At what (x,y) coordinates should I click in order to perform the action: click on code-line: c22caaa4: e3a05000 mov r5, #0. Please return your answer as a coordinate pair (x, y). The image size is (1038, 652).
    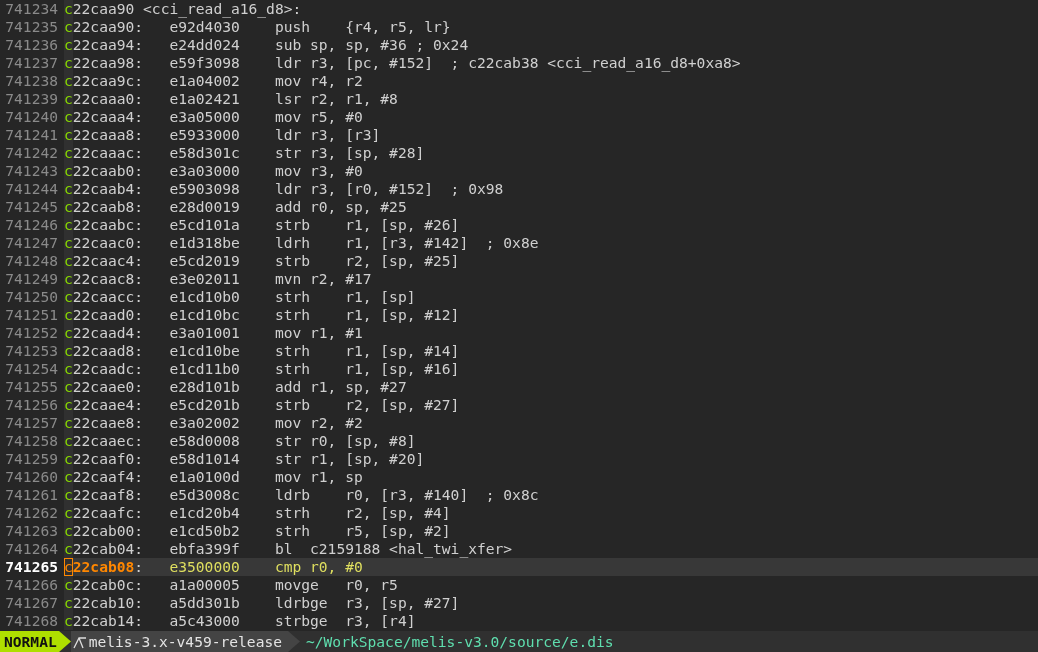
    Looking at the image, I should click on (213, 117).